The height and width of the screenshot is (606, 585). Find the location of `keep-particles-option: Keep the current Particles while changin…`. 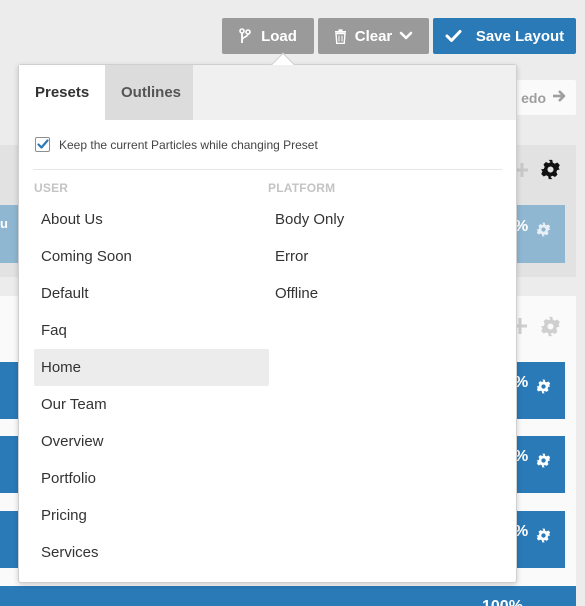

keep-particles-option: Keep the current Particles while changin… is located at coordinates (176, 144).